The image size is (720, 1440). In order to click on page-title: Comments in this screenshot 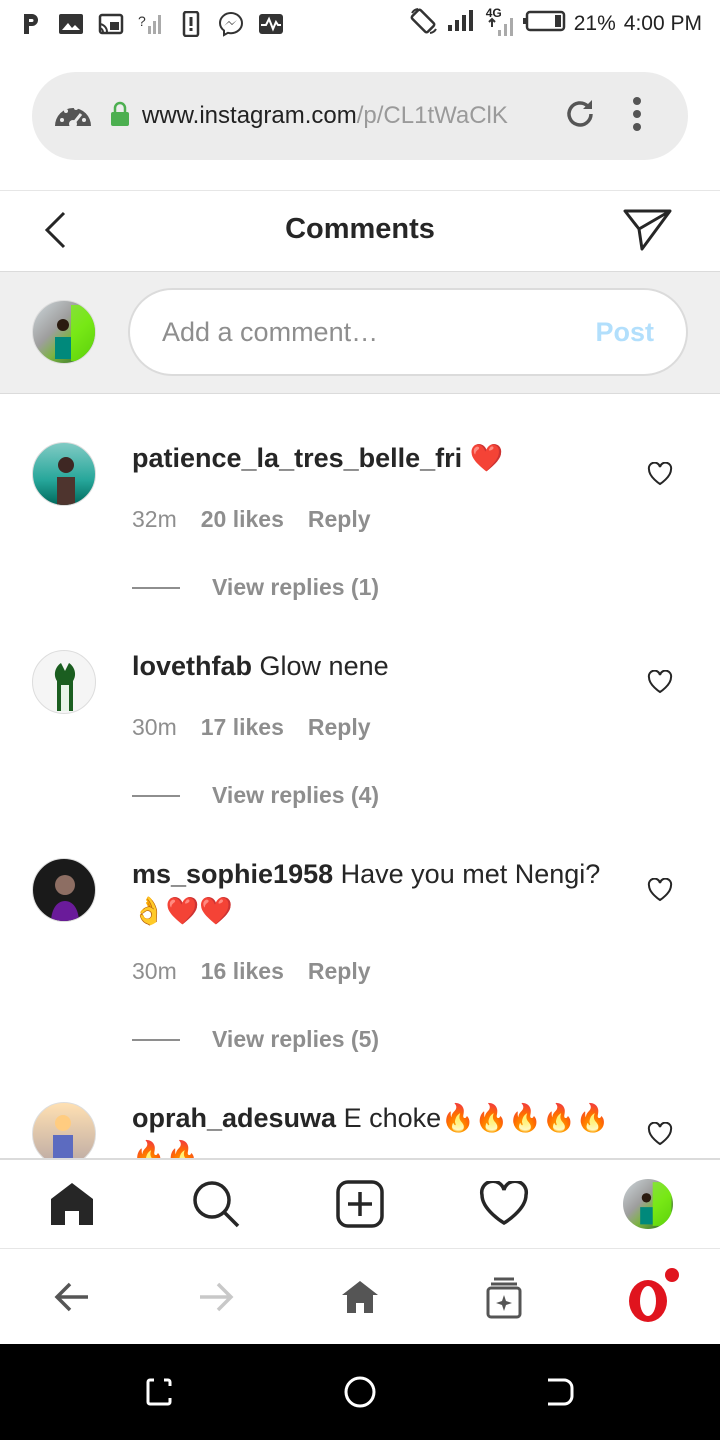, I will do `click(360, 229)`.